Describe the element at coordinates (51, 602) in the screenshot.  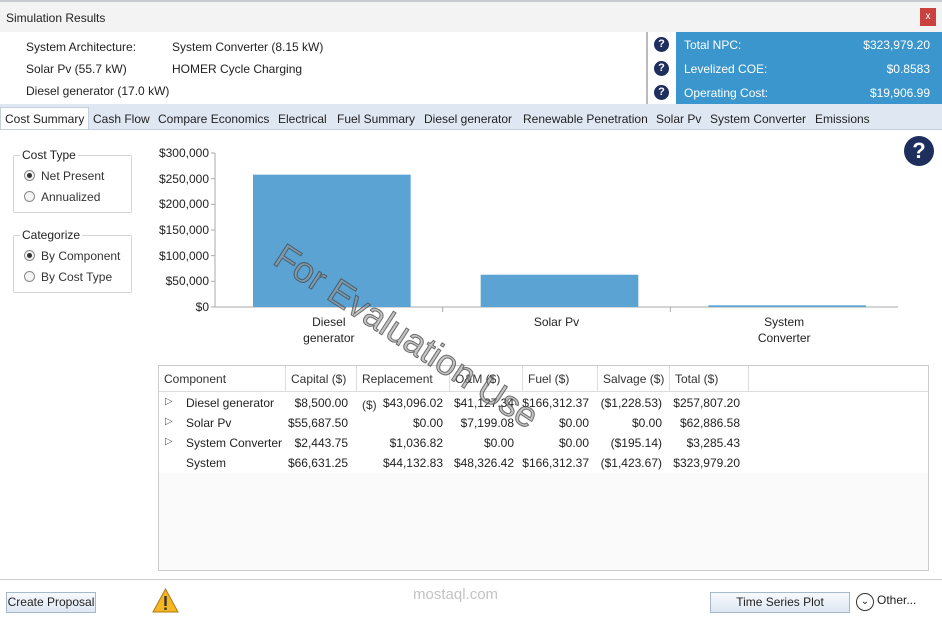
I see `create-proposal-button: Create Proposal` at that location.